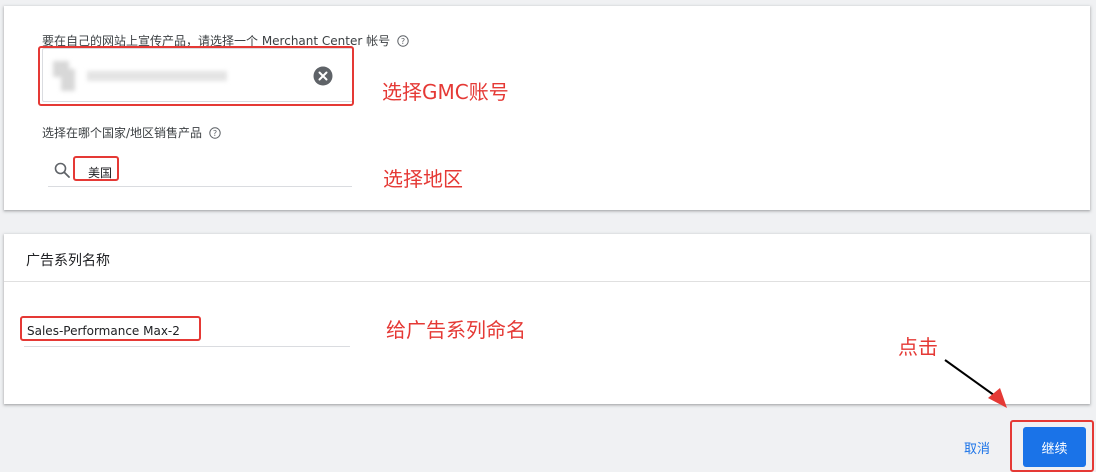  Describe the element at coordinates (62, 170) in the screenshot. I see `search-icon` at that location.